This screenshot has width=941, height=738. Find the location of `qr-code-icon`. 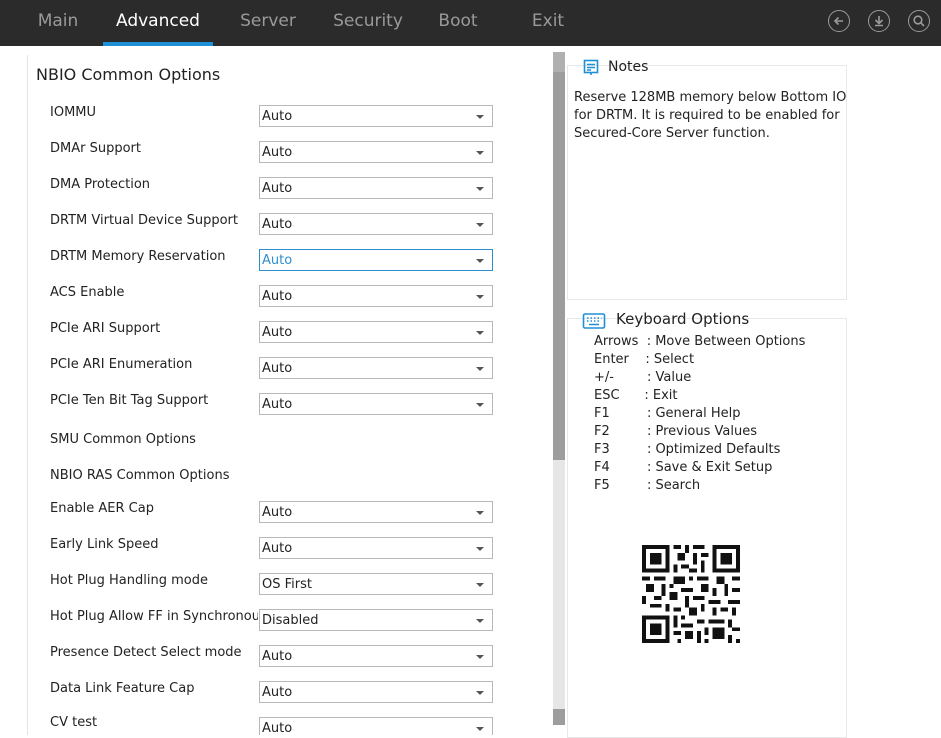

qr-code-icon is located at coordinates (691, 594).